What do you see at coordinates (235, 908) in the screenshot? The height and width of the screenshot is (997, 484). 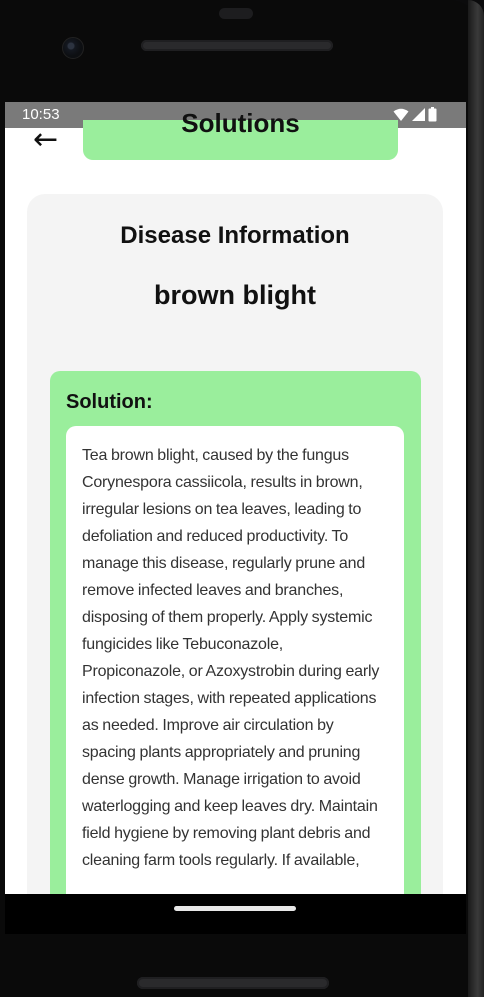 I see `home-indicator` at bounding box center [235, 908].